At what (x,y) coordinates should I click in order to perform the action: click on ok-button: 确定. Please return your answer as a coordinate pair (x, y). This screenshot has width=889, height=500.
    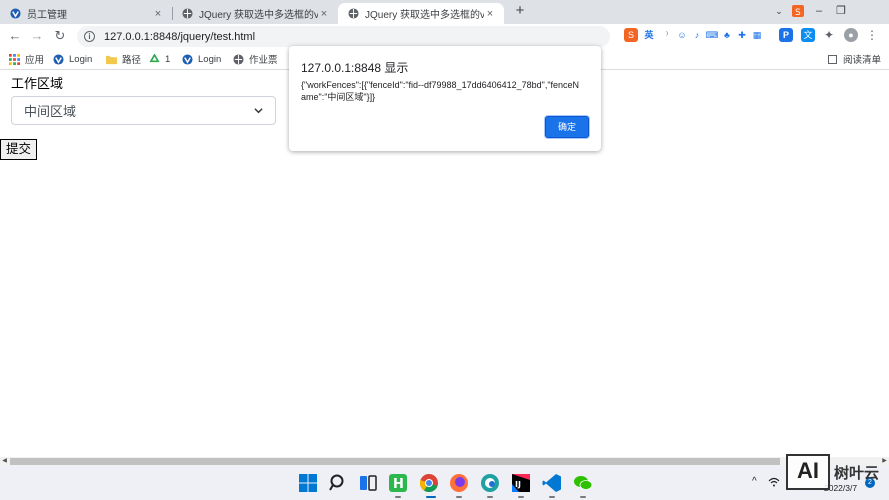
    Looking at the image, I should click on (567, 127).